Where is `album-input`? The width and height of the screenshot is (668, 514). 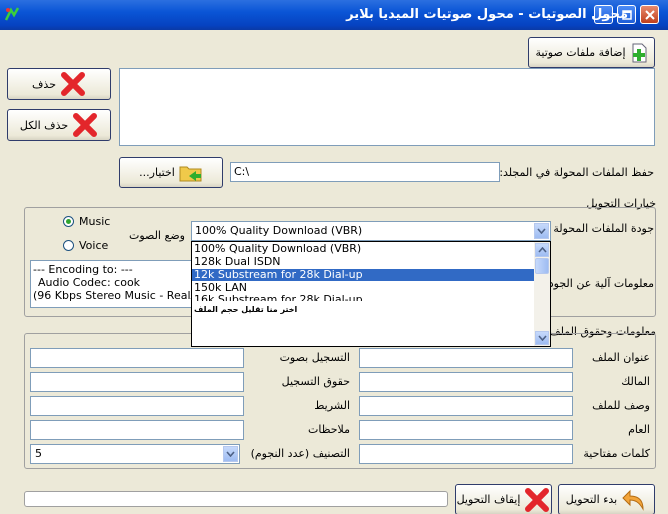
album-input is located at coordinates (137, 406).